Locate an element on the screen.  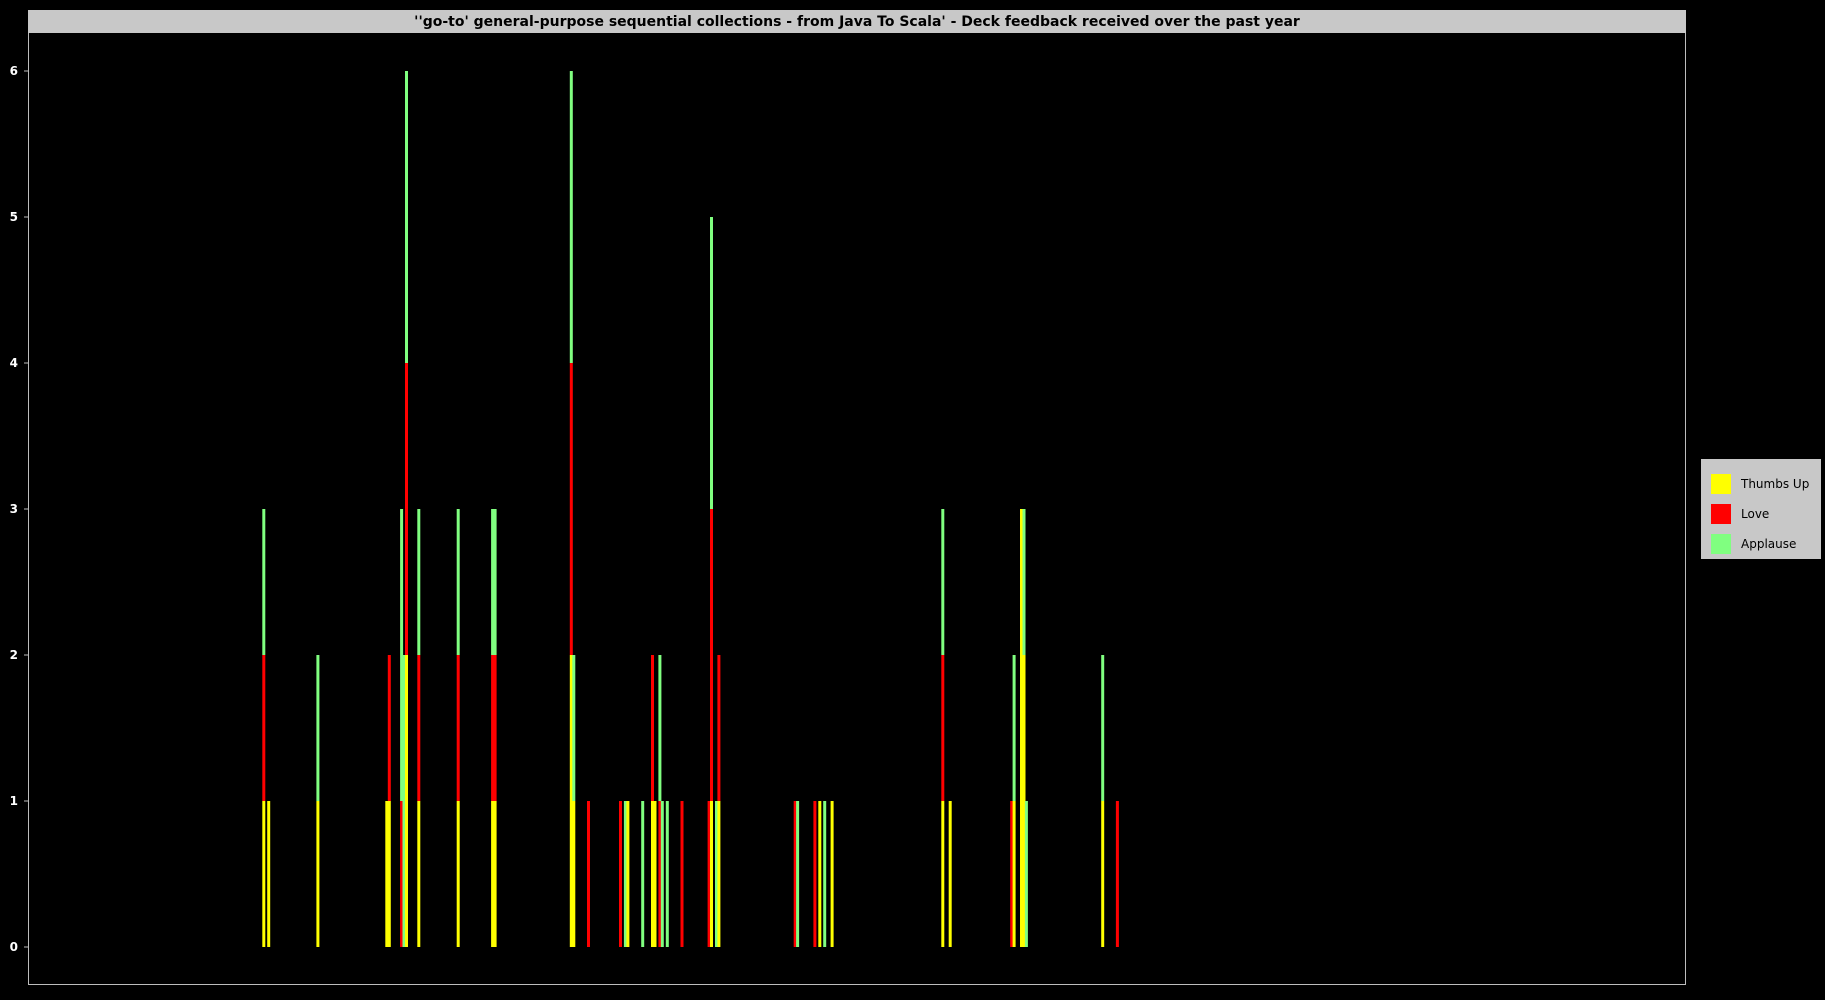
y-tick-label: 2 is located at coordinates (14, 655).